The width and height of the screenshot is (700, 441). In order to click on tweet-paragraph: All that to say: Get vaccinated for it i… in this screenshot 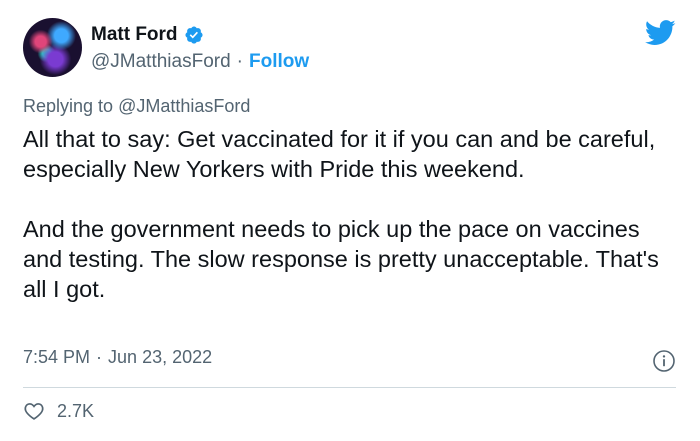, I will do `click(339, 154)`.